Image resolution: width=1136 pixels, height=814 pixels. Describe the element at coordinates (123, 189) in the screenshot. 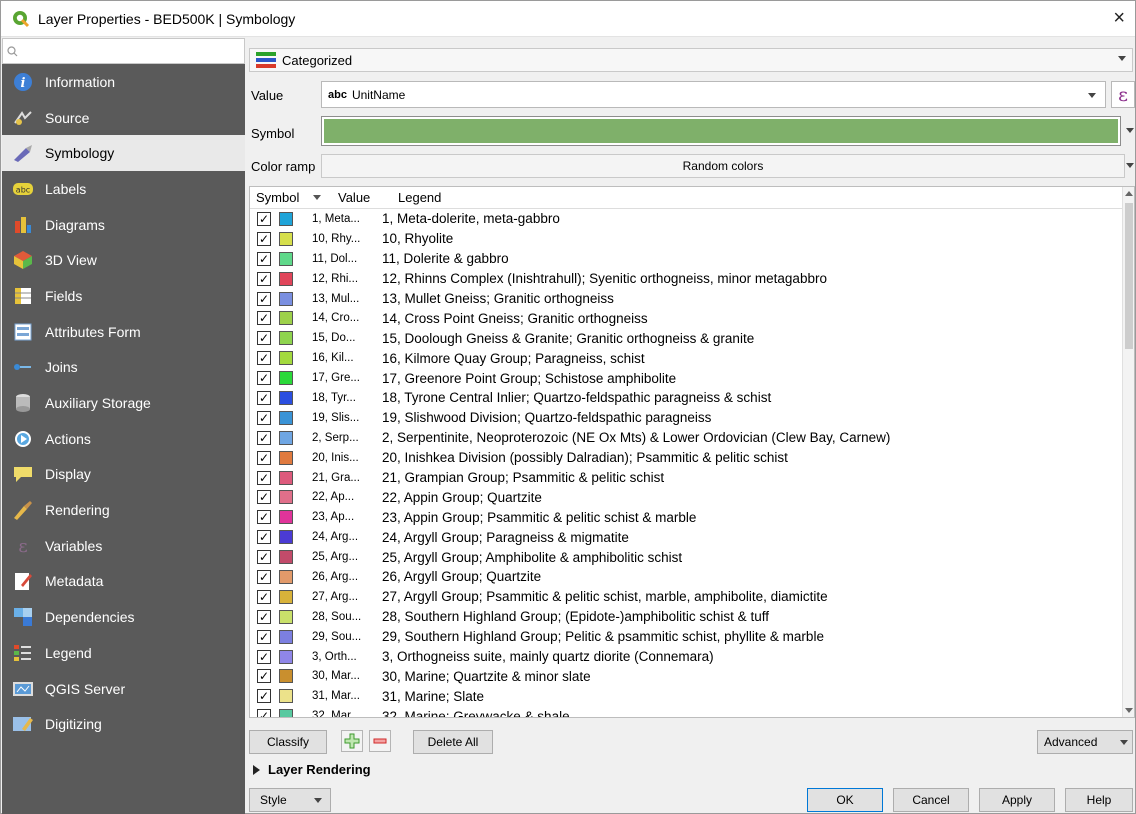

I see `sidebar-item-labels: abc Labels` at that location.